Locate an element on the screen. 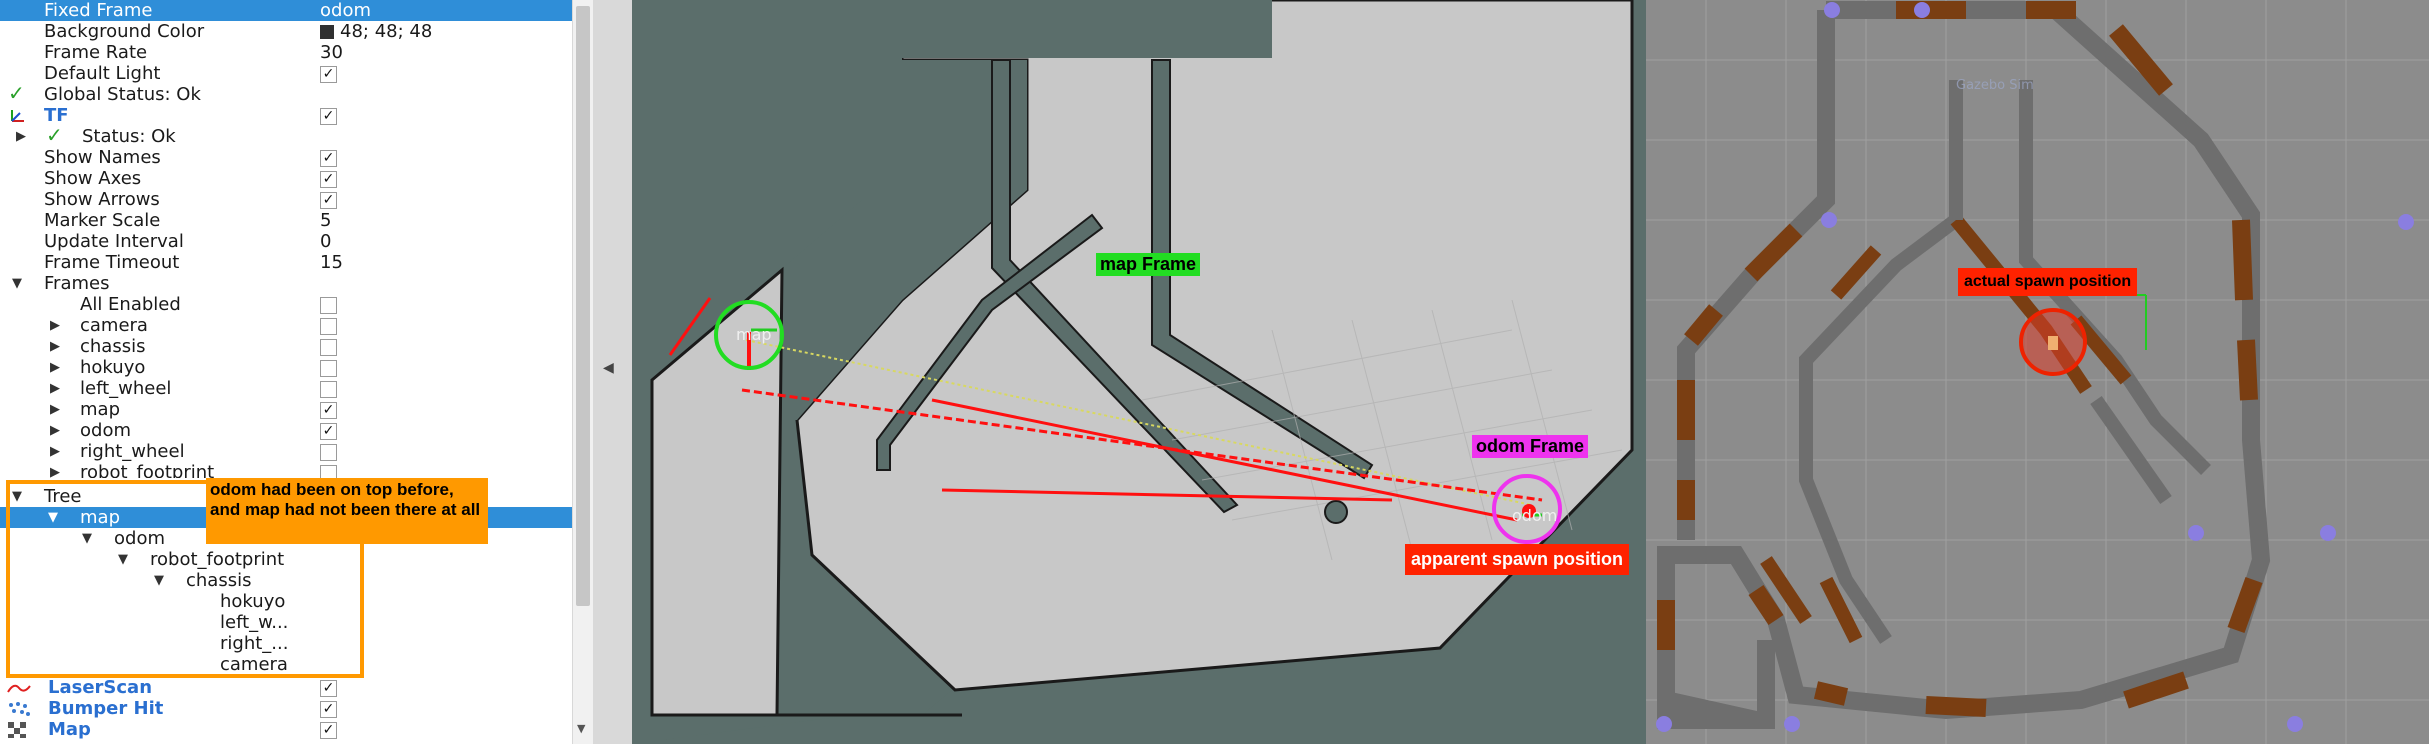 This screenshot has width=2429, height=744. map-icon is located at coordinates (17, 730).